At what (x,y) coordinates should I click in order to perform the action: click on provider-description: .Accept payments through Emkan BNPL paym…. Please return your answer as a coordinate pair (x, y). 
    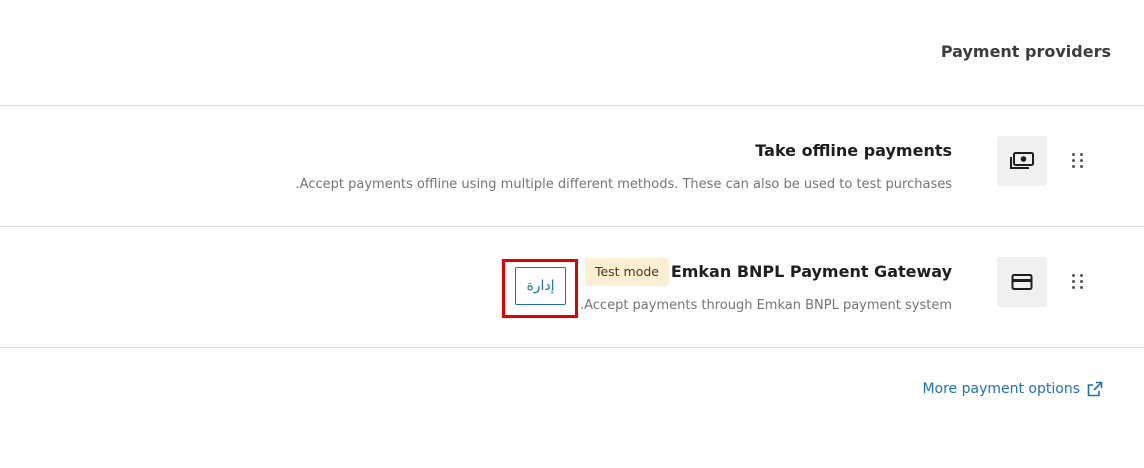
    Looking at the image, I should click on (765, 305).